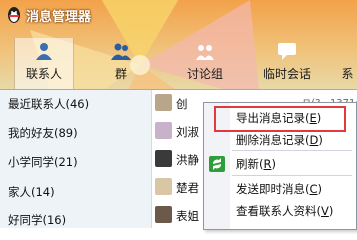 Image resolution: width=357 pixels, height=240 pixels. I want to click on tab-contacts-label: 联系人, so click(43, 74).